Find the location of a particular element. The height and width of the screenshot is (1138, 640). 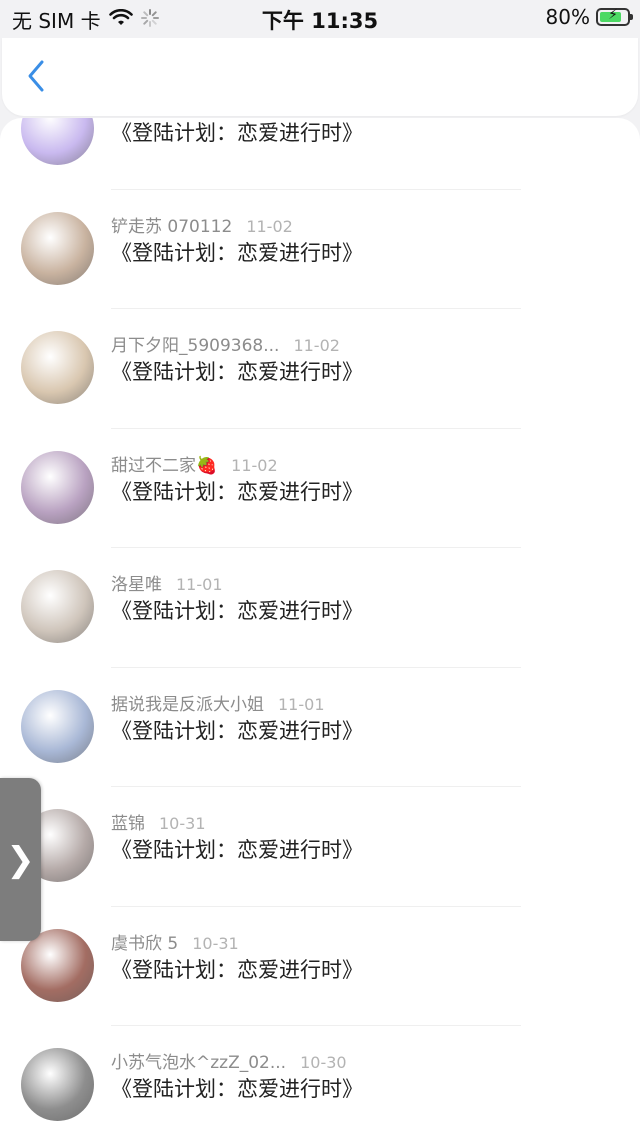

chevron-left-icon is located at coordinates (36, 78).